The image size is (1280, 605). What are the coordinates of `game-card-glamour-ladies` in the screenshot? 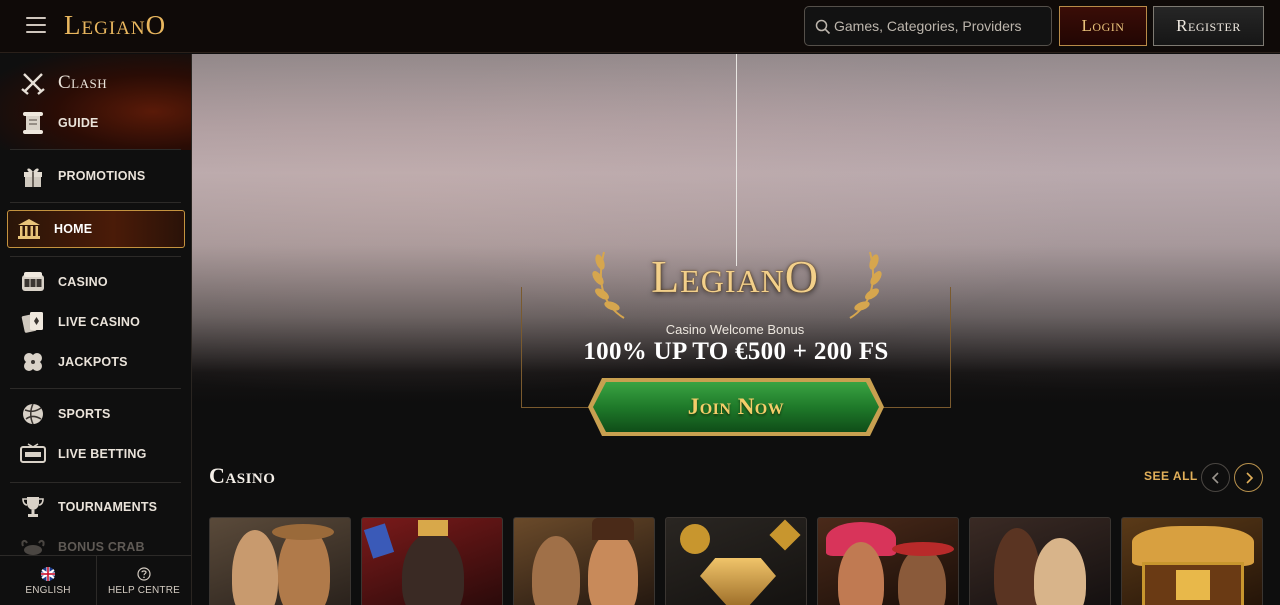 It's located at (1040, 561).